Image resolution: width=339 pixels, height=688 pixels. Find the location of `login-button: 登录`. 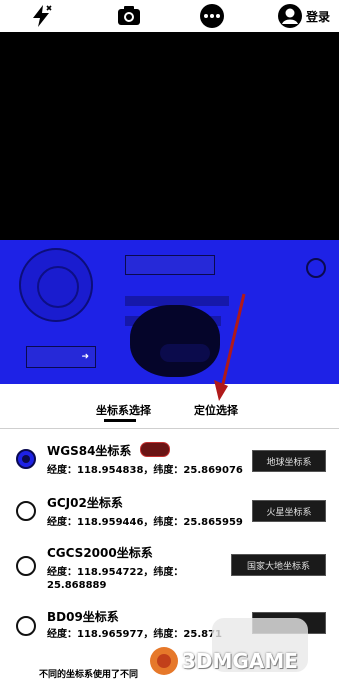

login-button: 登录 is located at coordinates (318, 16).